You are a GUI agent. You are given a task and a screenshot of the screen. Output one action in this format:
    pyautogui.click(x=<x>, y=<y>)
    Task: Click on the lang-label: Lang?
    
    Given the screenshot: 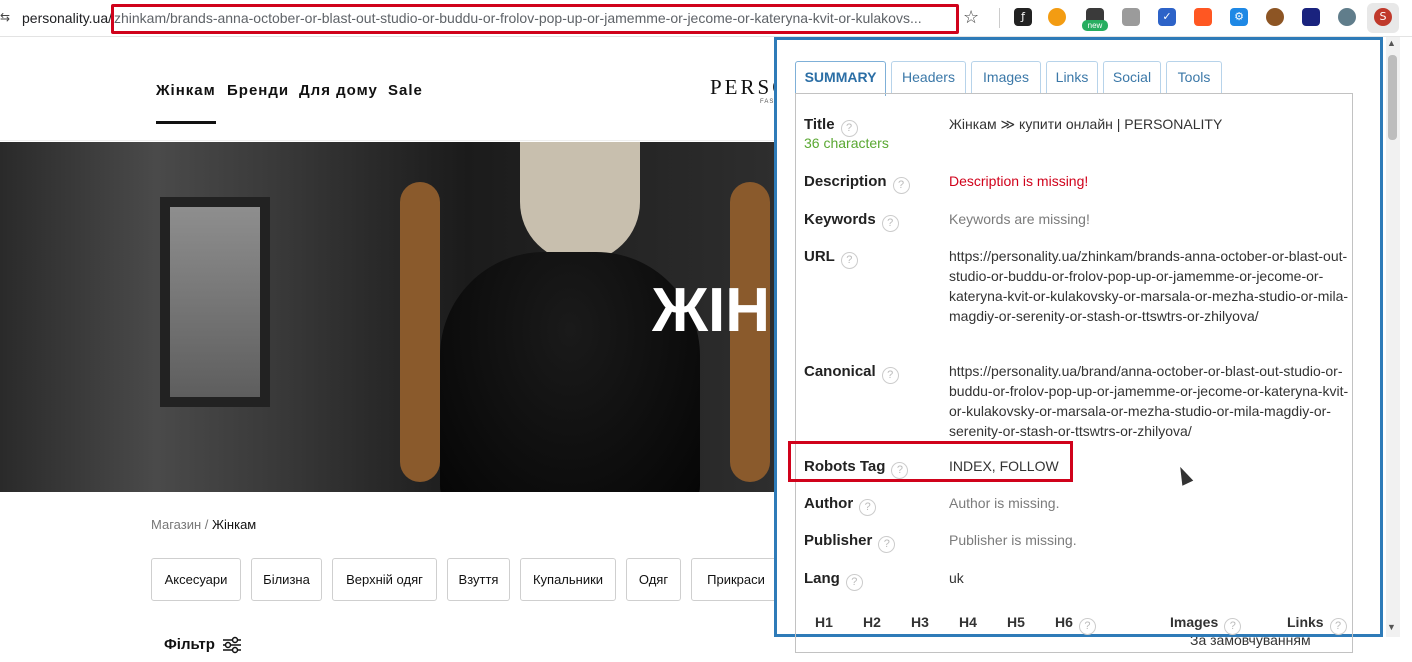 What is the action you would take?
    pyautogui.click(x=833, y=580)
    